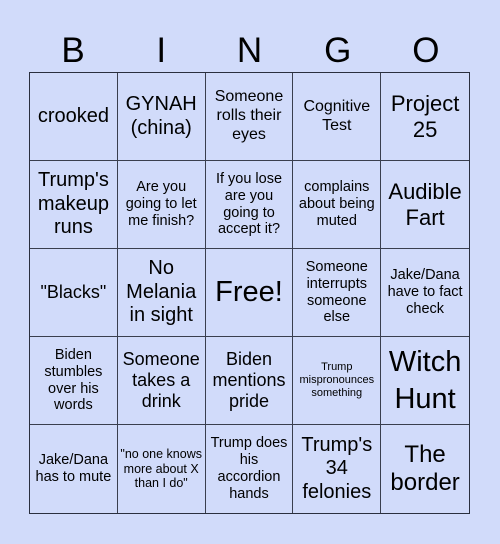 This screenshot has height=544, width=500. Describe the element at coordinates (74, 469) in the screenshot. I see `bingo-cell: Jake/Dana has to mute` at that location.